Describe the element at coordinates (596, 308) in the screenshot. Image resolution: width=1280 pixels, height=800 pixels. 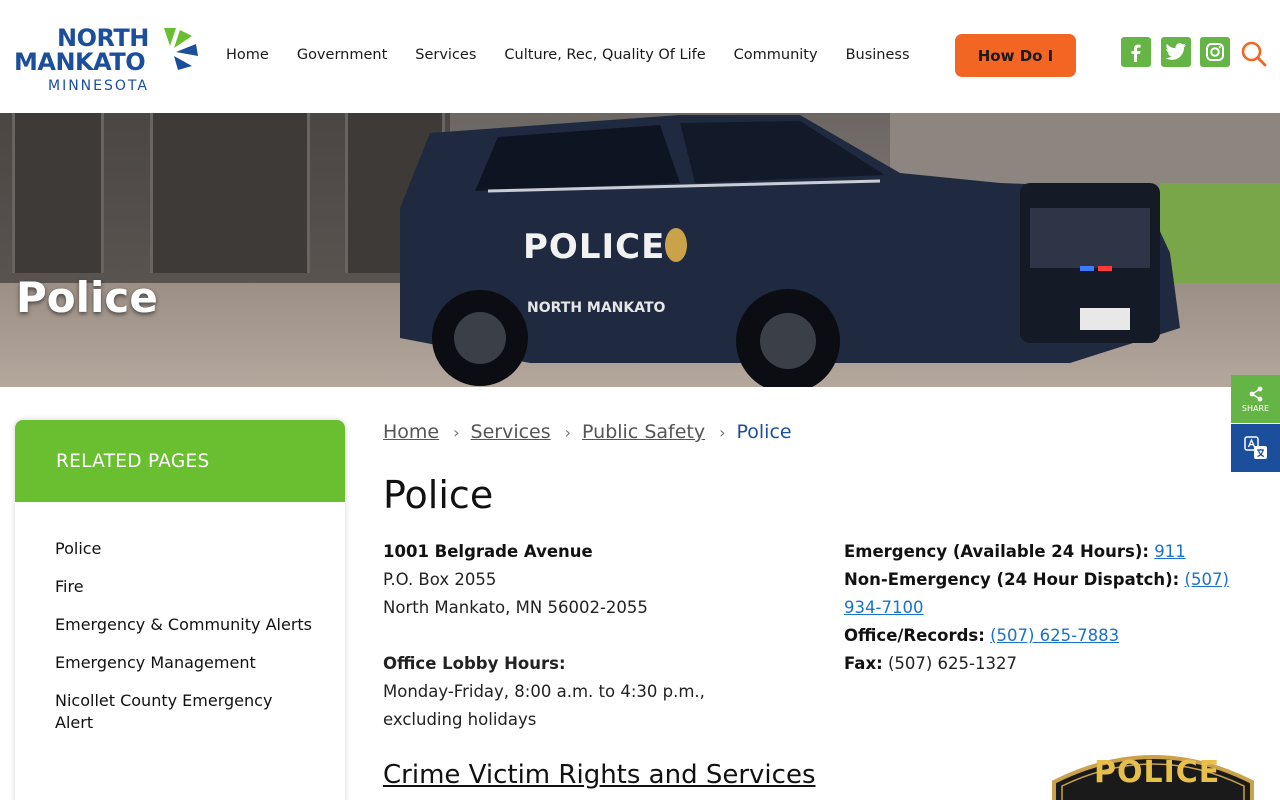
I see `car-north-mankato-lettering: NORTH MANKATO` at that location.